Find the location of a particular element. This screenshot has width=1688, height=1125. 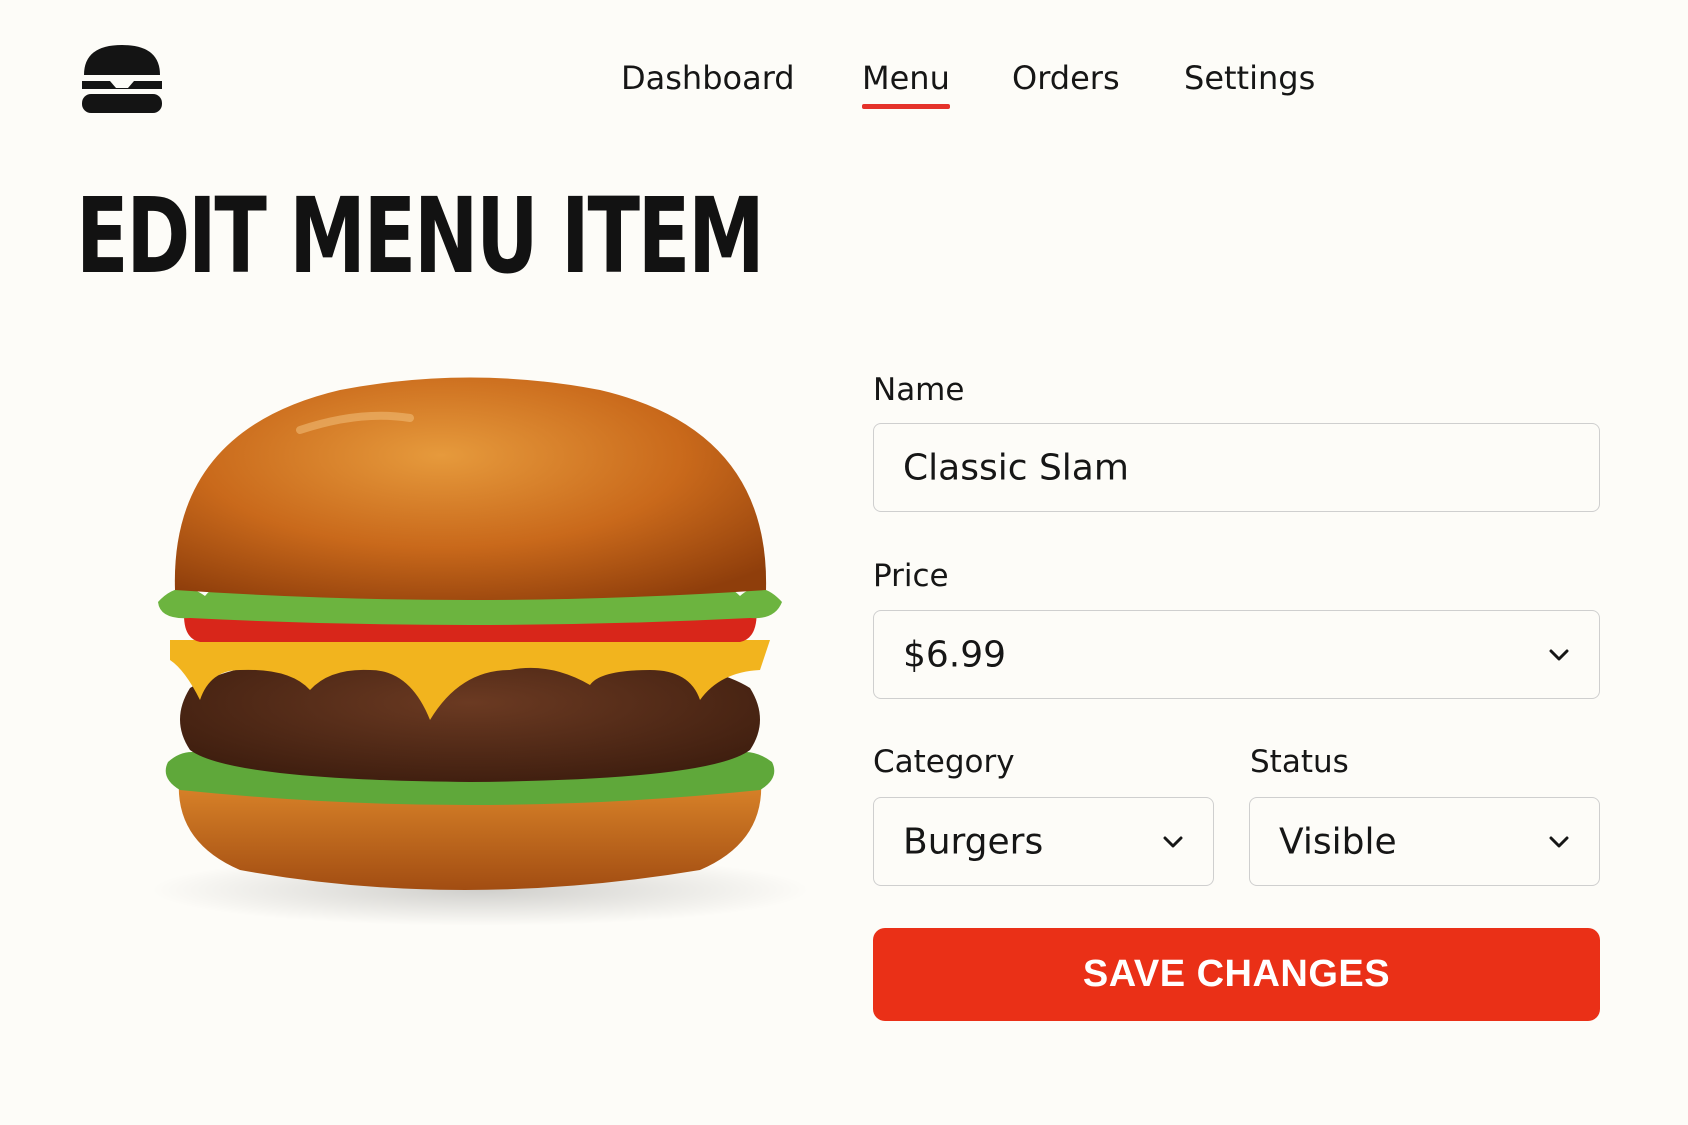

nav-item-dashboard: Dashboard is located at coordinates (708, 78).